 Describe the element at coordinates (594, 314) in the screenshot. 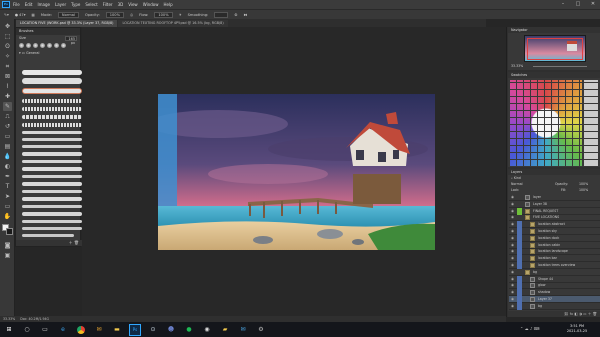

I see `delete-layer-icon: 🗑` at that location.